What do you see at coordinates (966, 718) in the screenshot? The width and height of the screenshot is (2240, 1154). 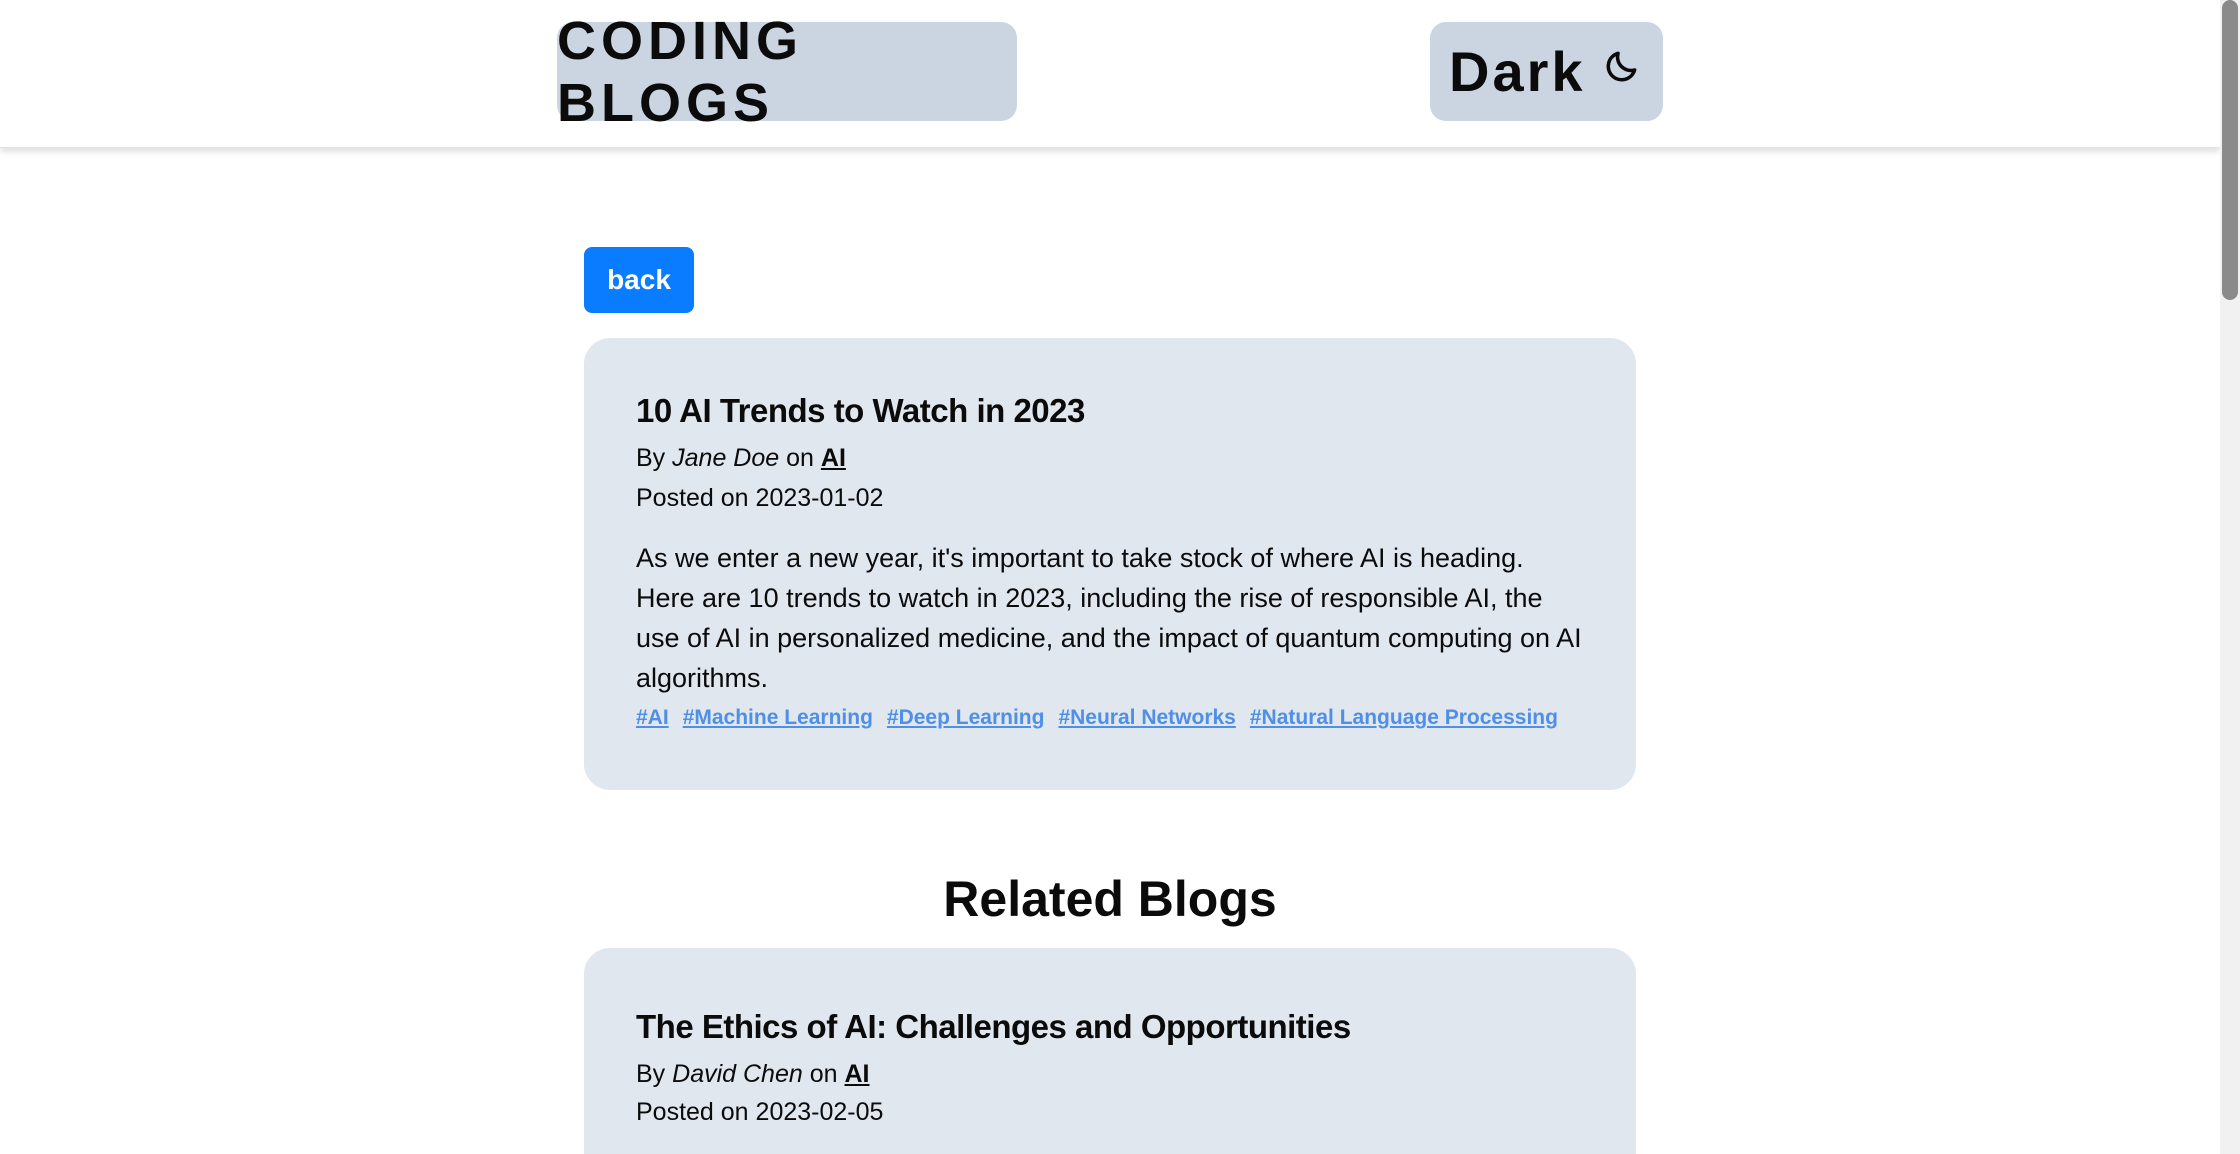 I see `tag-link: #Deep Learning` at bounding box center [966, 718].